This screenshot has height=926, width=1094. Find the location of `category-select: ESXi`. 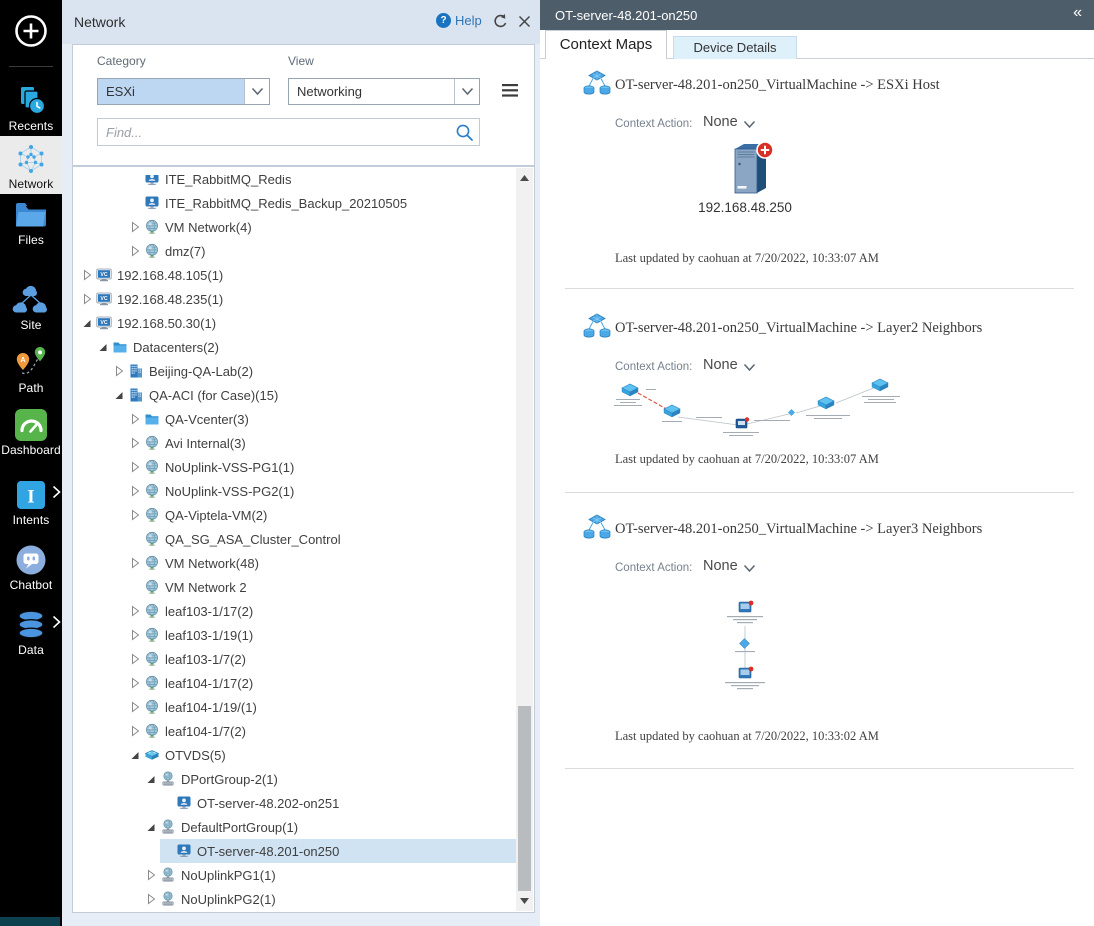

category-select: ESXi is located at coordinates (183, 91).